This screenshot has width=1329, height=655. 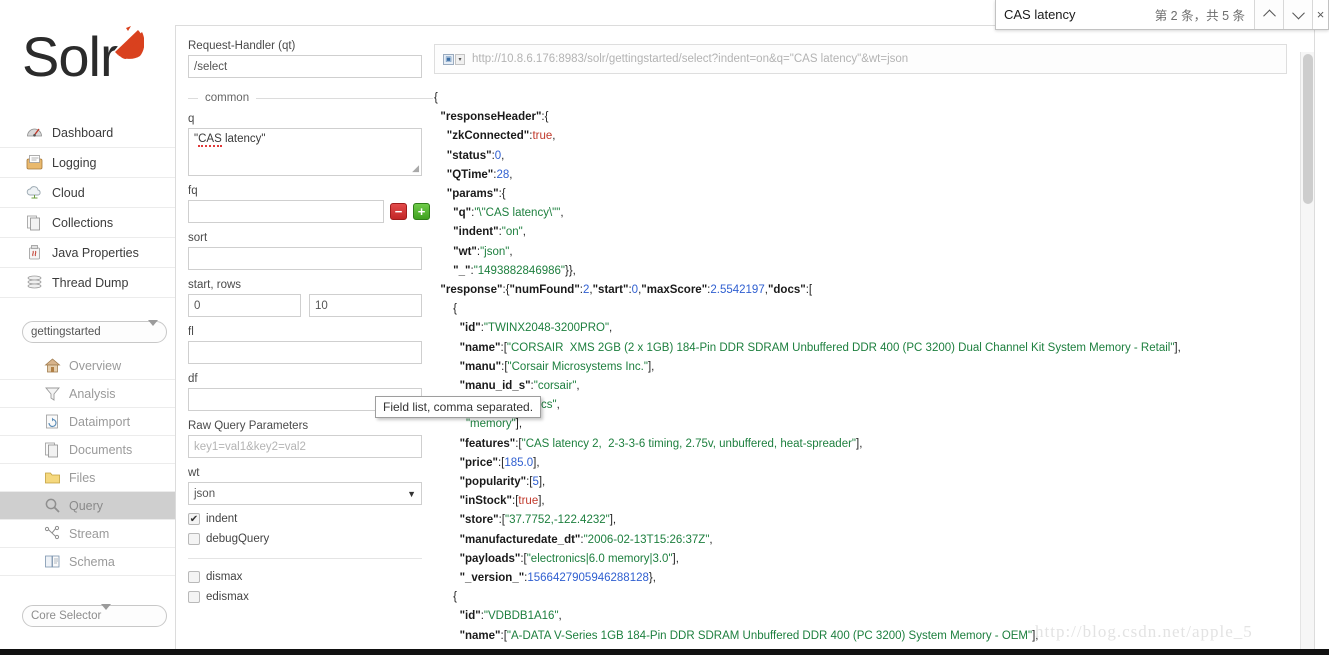 What do you see at coordinates (286, 211) in the screenshot?
I see `fq-input` at bounding box center [286, 211].